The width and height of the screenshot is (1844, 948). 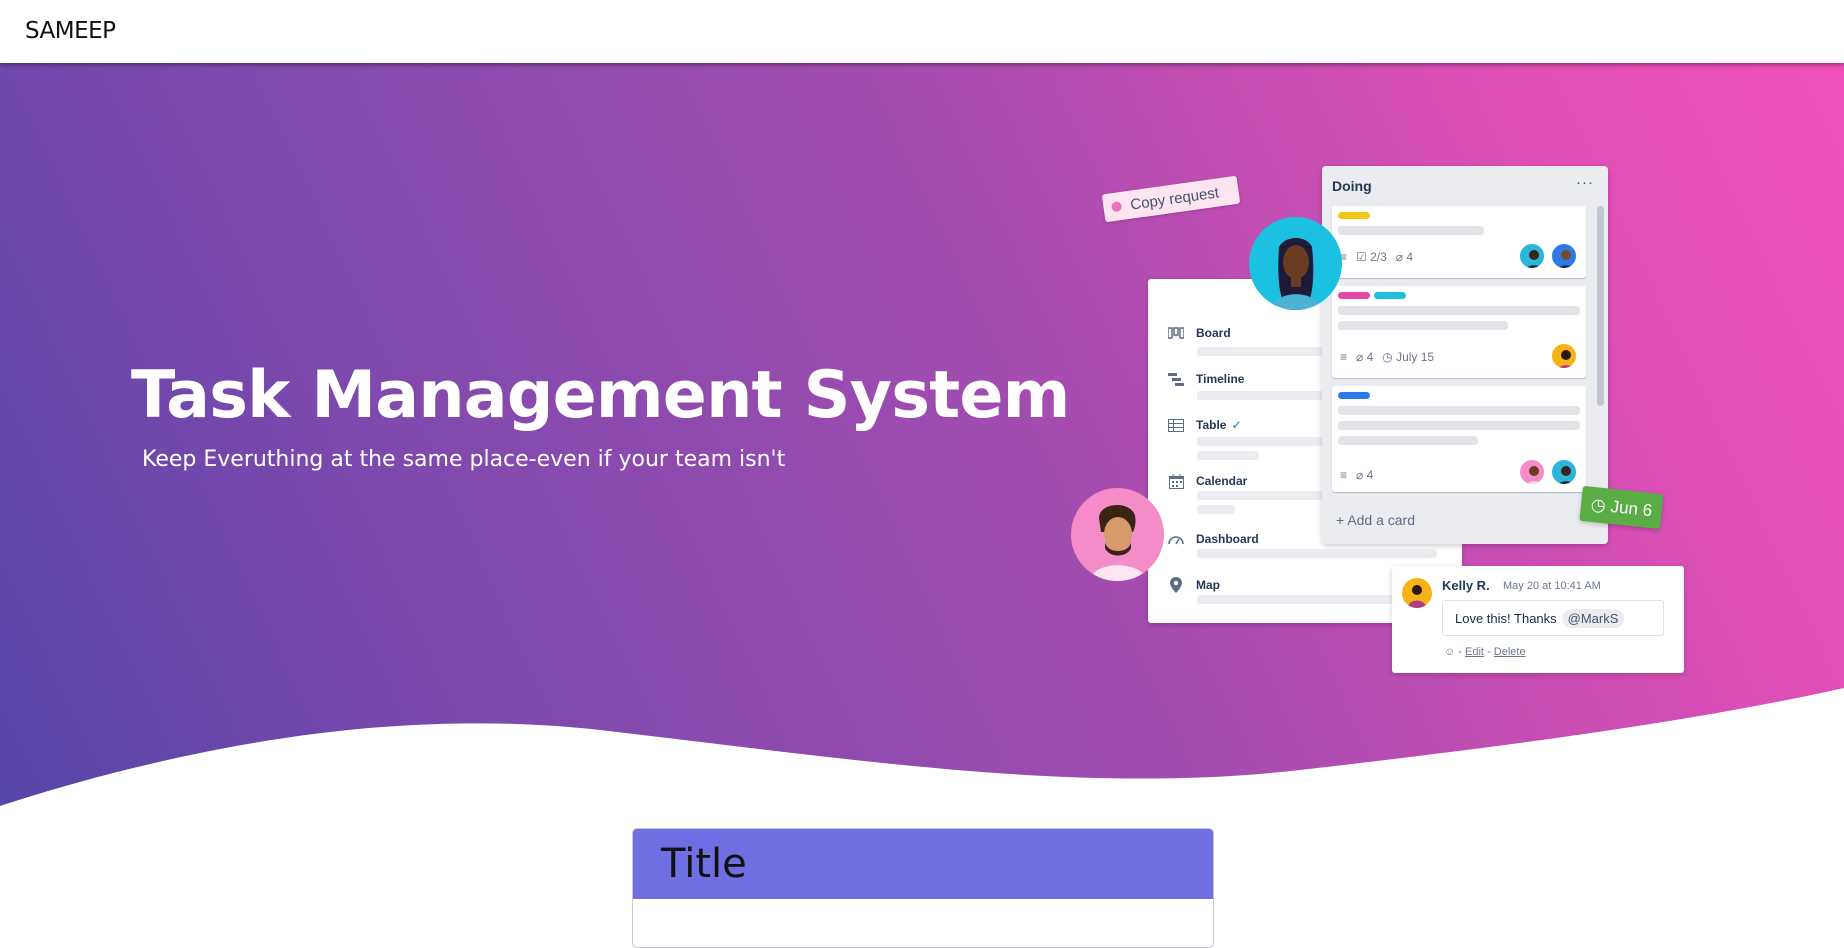 I want to click on list-card: ≡ ☑ 2/3 ⌀ 4, so click(x=1459, y=242).